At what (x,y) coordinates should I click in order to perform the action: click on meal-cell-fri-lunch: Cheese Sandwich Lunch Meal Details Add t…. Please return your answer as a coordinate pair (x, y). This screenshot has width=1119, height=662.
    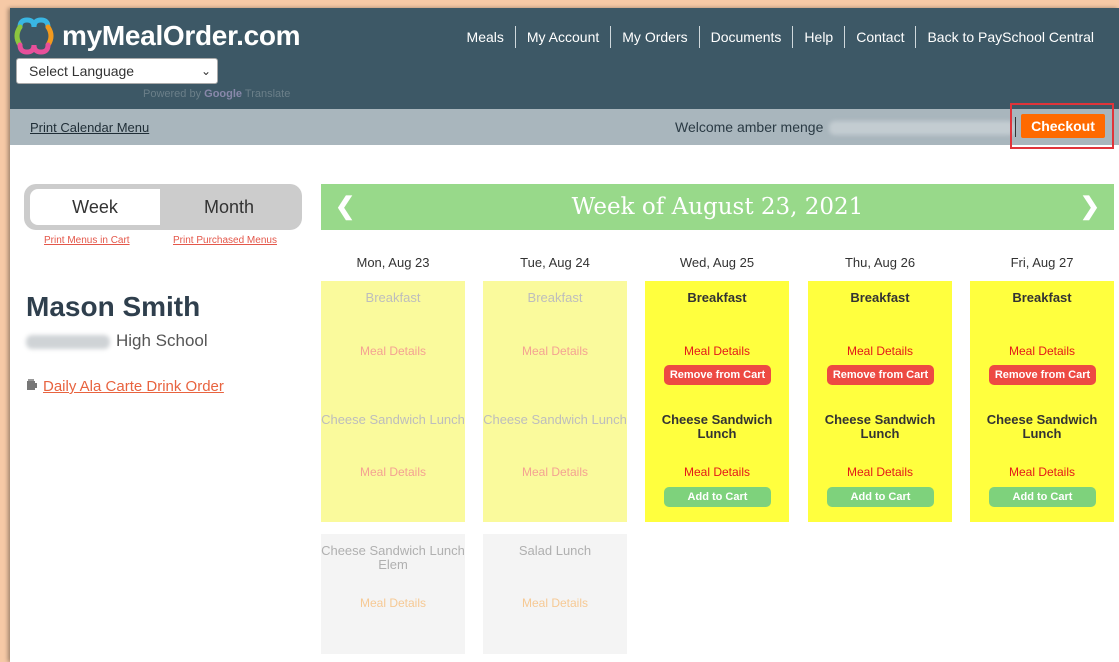
    Looking at the image, I should click on (1042, 462).